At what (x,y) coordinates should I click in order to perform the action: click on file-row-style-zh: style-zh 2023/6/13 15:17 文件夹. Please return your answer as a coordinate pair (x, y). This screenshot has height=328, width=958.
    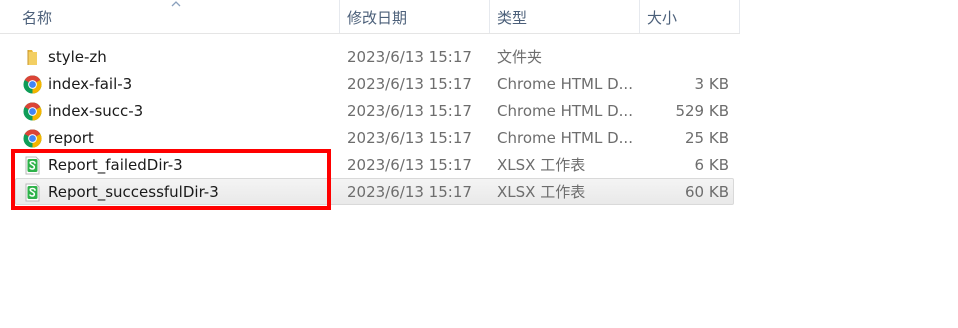
    Looking at the image, I should click on (374, 56).